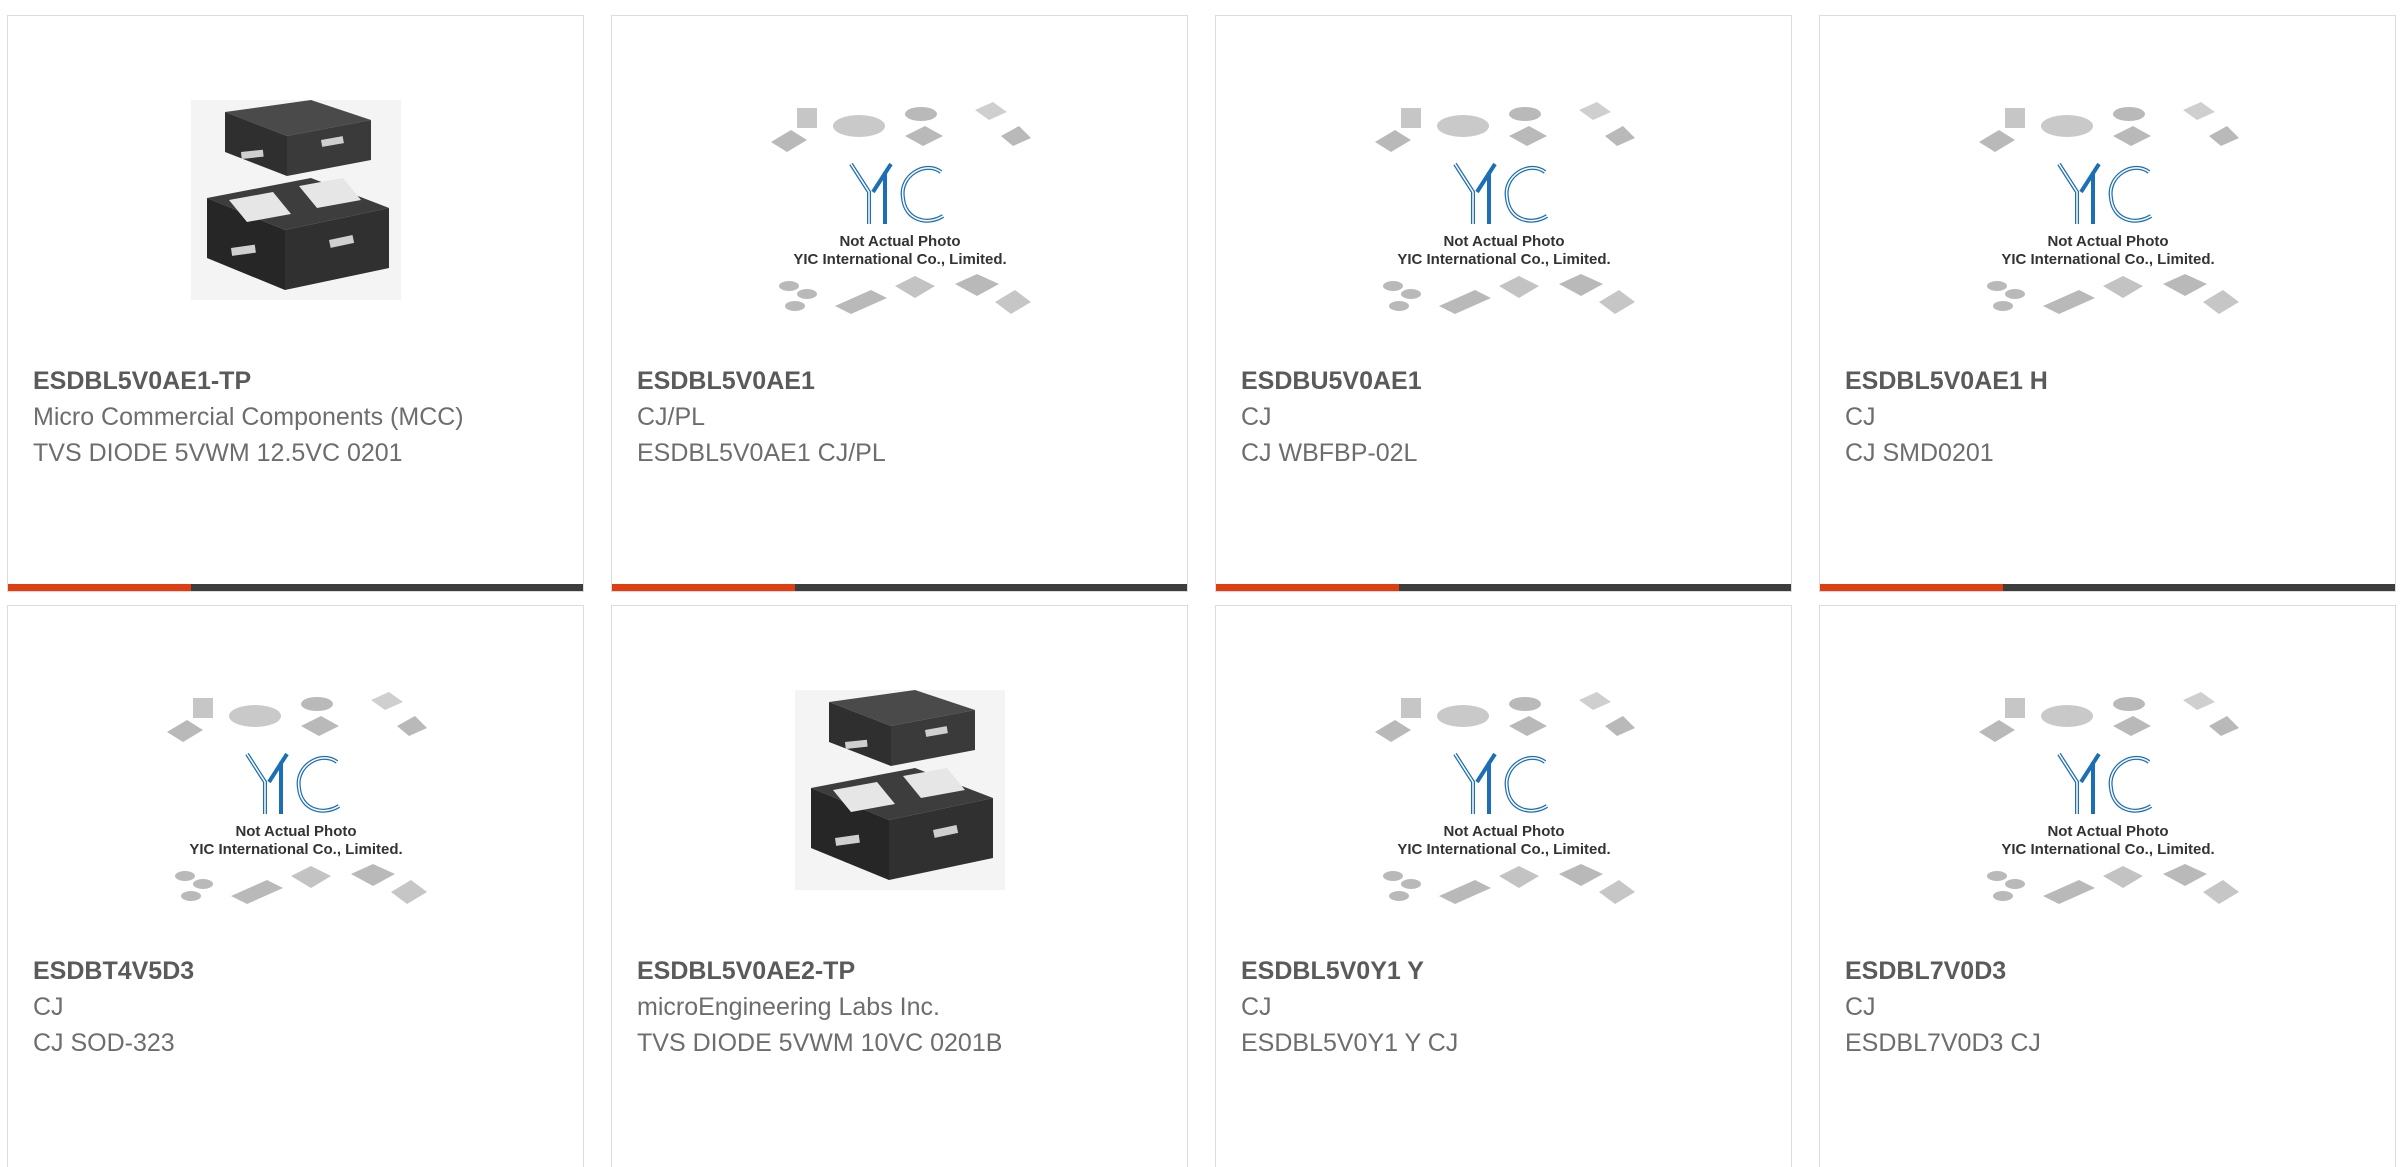 This screenshot has height=1167, width=2400. What do you see at coordinates (902, 971) in the screenshot?
I see `part-number: ESDBL5V0AE2-TP` at bounding box center [902, 971].